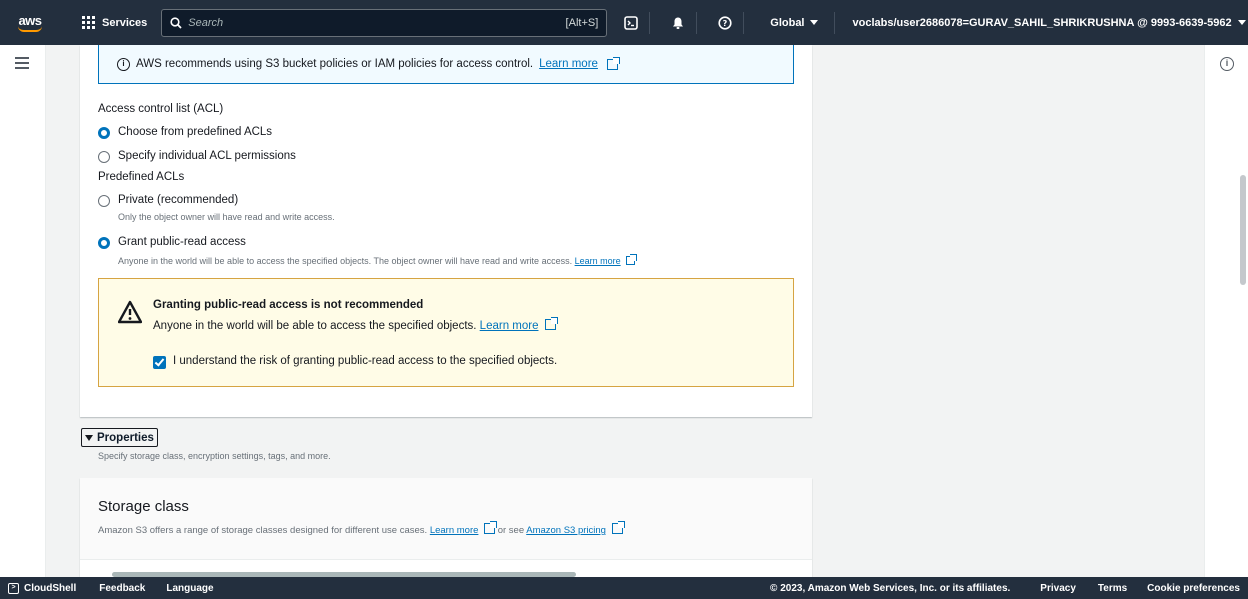  What do you see at coordinates (130, 312) in the screenshot?
I see `warning-icon` at bounding box center [130, 312].